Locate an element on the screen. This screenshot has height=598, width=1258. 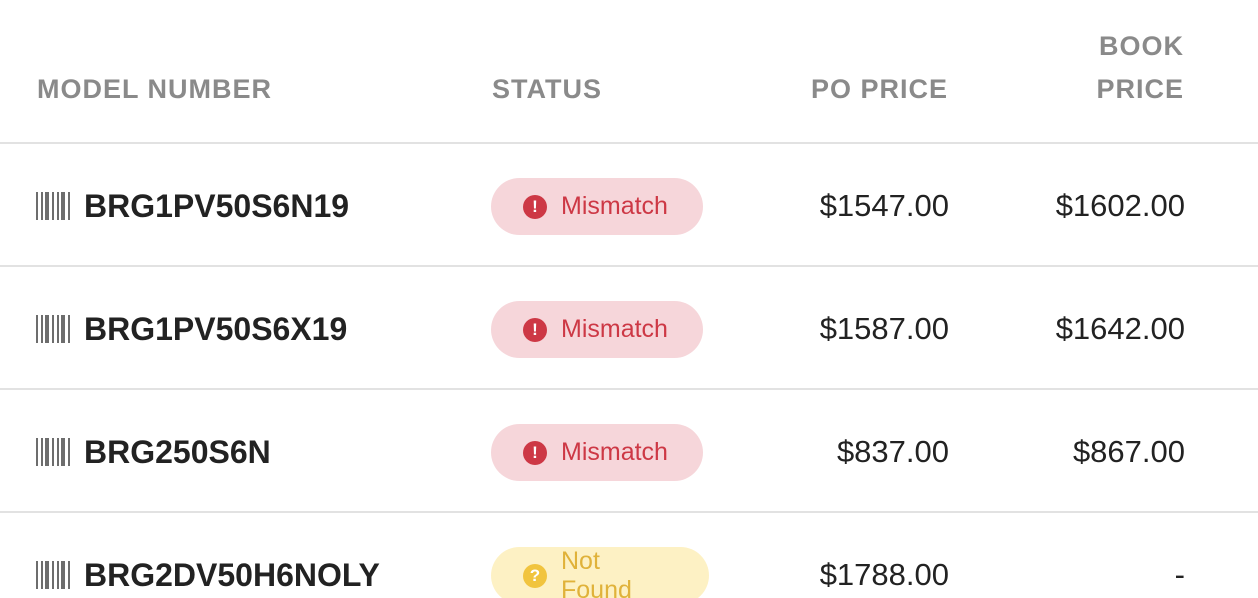
status-badge: ? Not Found is located at coordinates (600, 572).